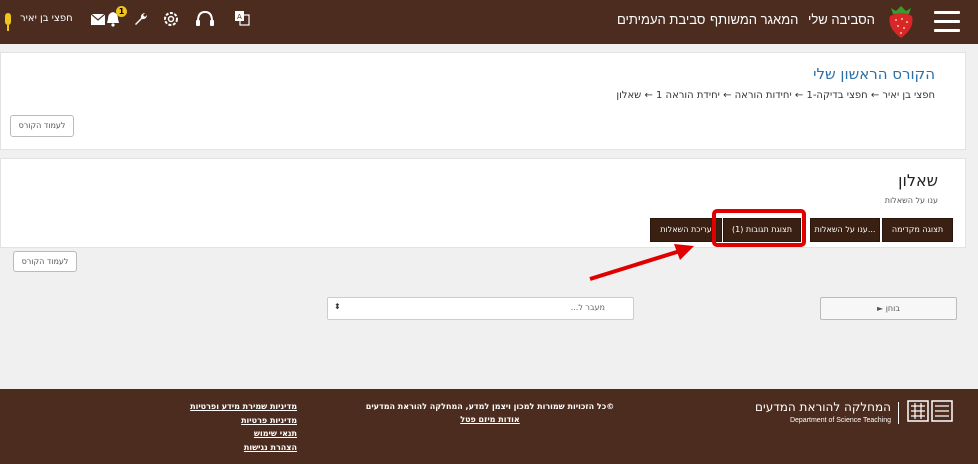 The width and height of the screenshot is (978, 464). I want to click on svg-text: A, so click(239, 17).